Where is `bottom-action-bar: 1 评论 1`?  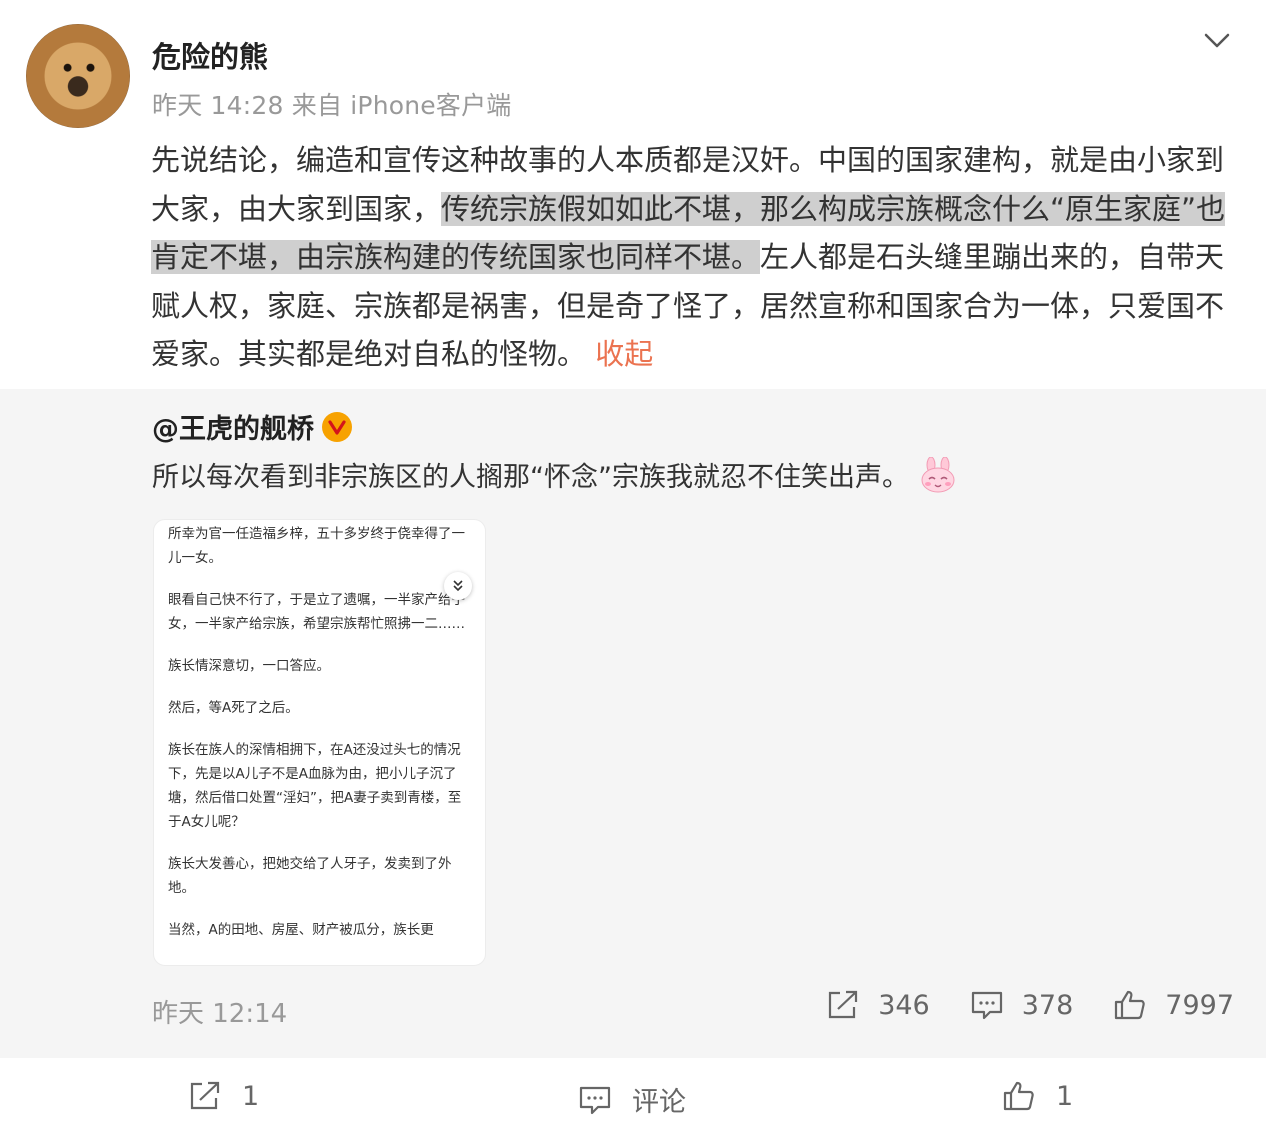 bottom-action-bar: 1 评论 1 is located at coordinates (633, 1094).